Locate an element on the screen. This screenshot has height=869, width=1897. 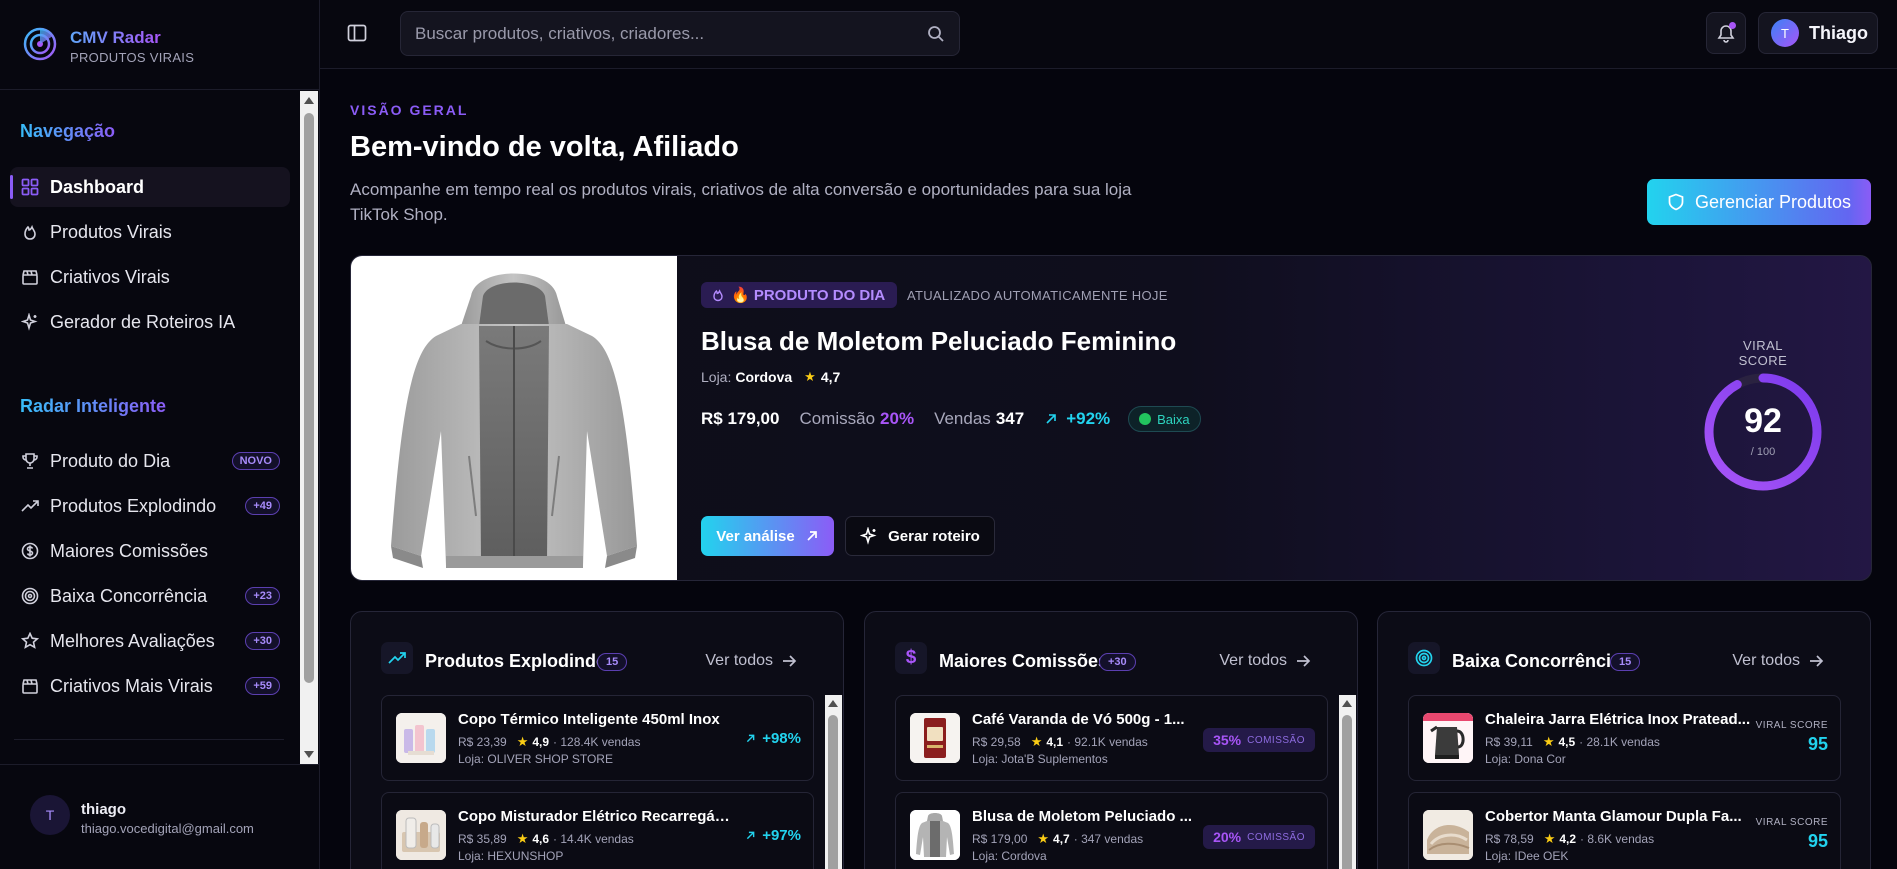
sidebar-item-label: Produtos Explodindo is located at coordinates (133, 505).